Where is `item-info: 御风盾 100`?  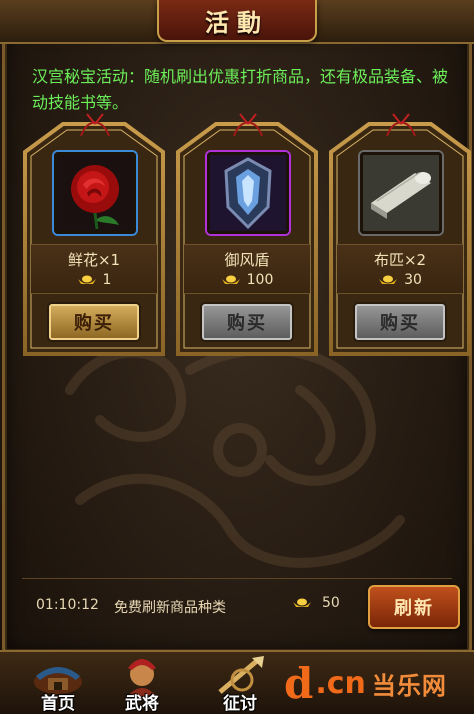 item-info: 御风盾 100 is located at coordinates (247, 269).